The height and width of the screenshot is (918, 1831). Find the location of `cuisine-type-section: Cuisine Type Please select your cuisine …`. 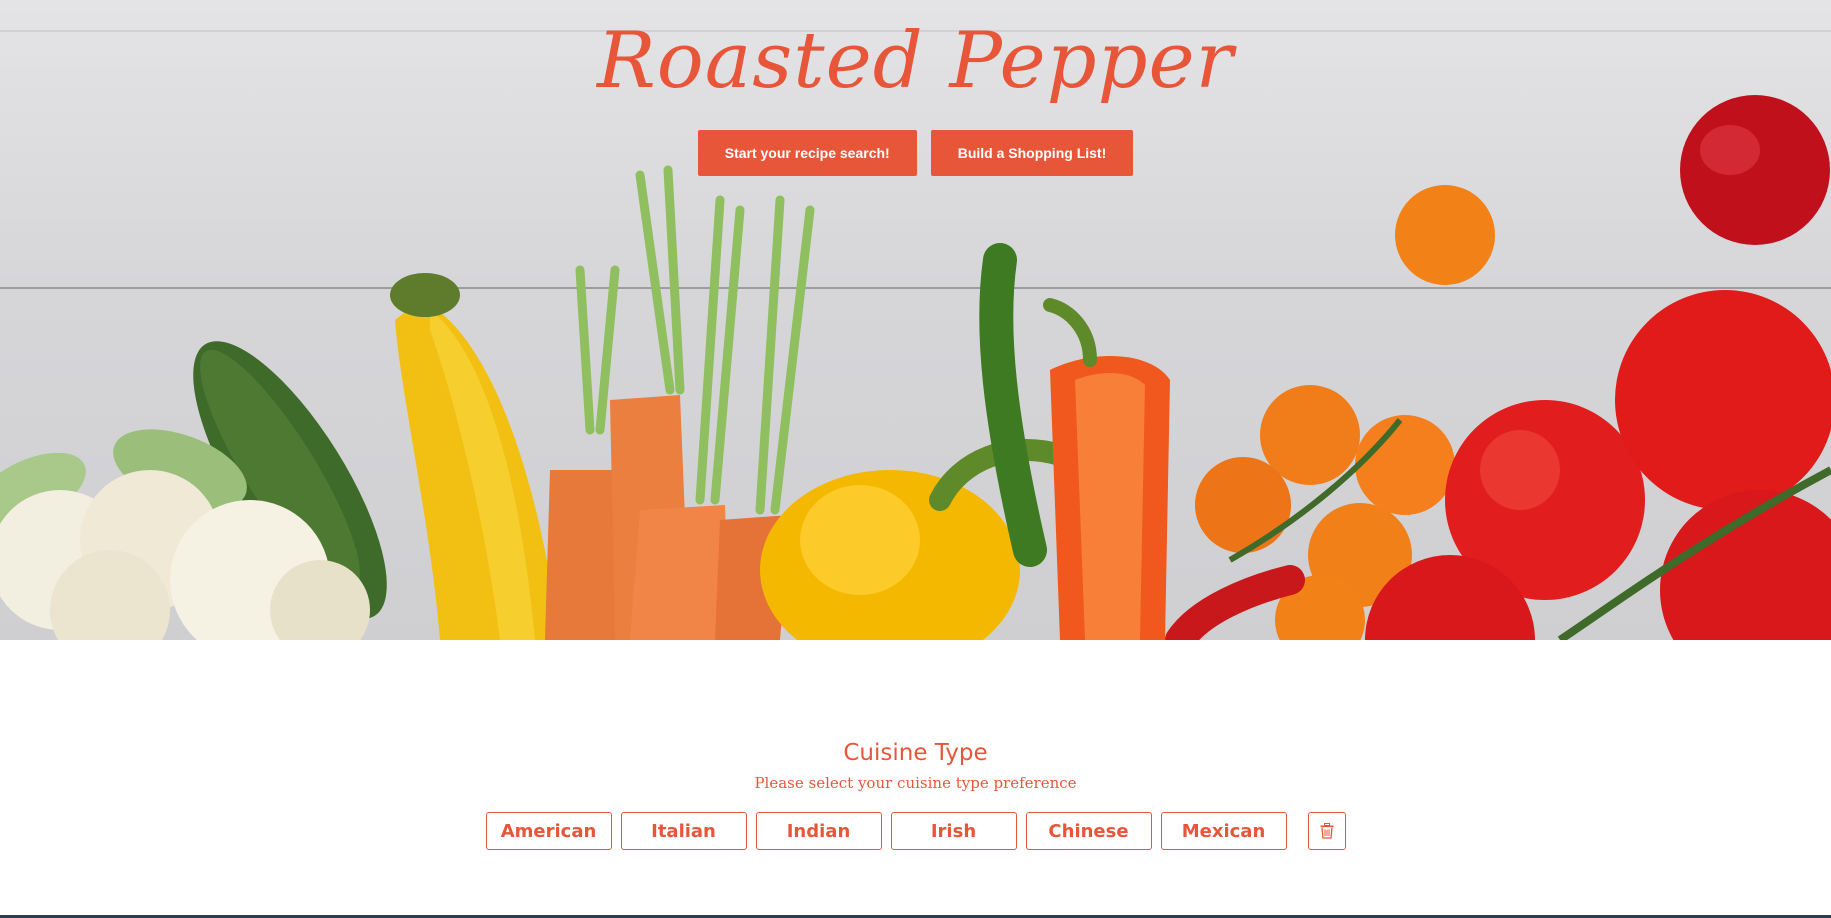

cuisine-type-section: Cuisine Type Please select your cuisine … is located at coordinates (915, 795).